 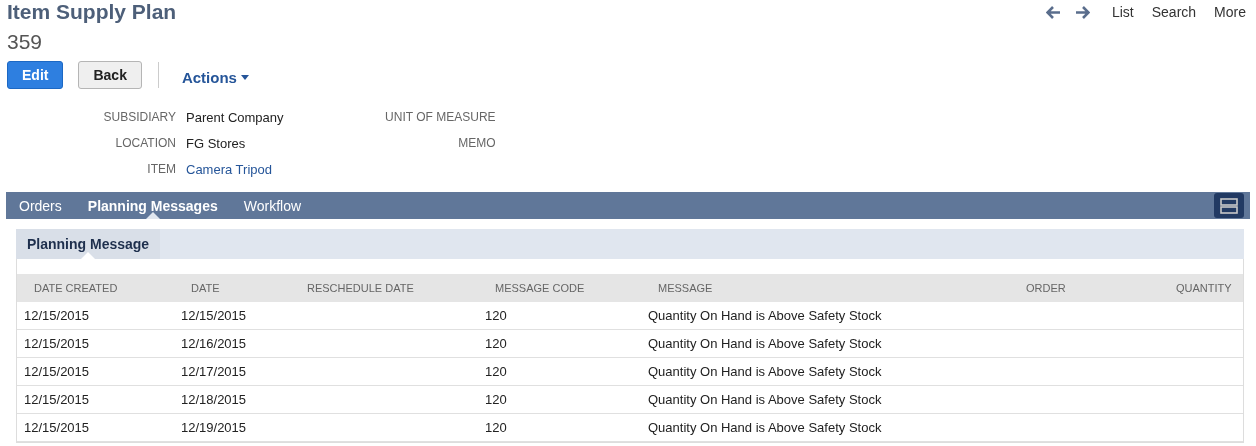 I want to click on record-title: Item Supply Plan, so click(x=92, y=12).